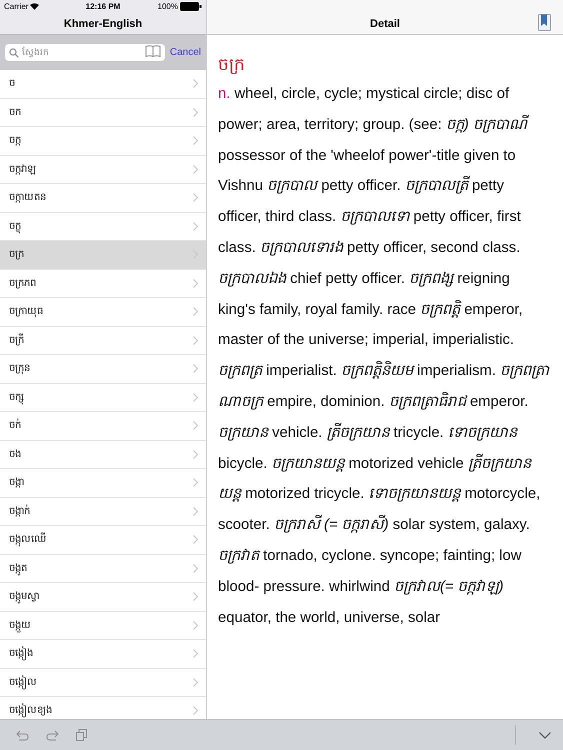 The image size is (563, 750). I want to click on word-list-item: ចក្សុ, so click(103, 398).